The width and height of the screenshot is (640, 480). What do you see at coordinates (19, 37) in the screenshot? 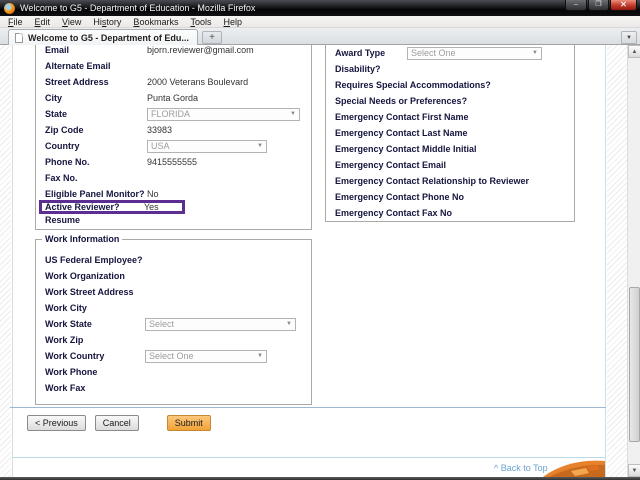
I see `page-icon` at bounding box center [19, 37].